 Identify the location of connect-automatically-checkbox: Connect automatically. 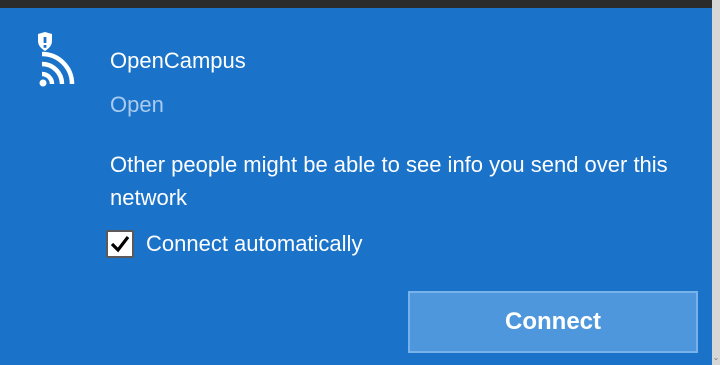
(234, 244).